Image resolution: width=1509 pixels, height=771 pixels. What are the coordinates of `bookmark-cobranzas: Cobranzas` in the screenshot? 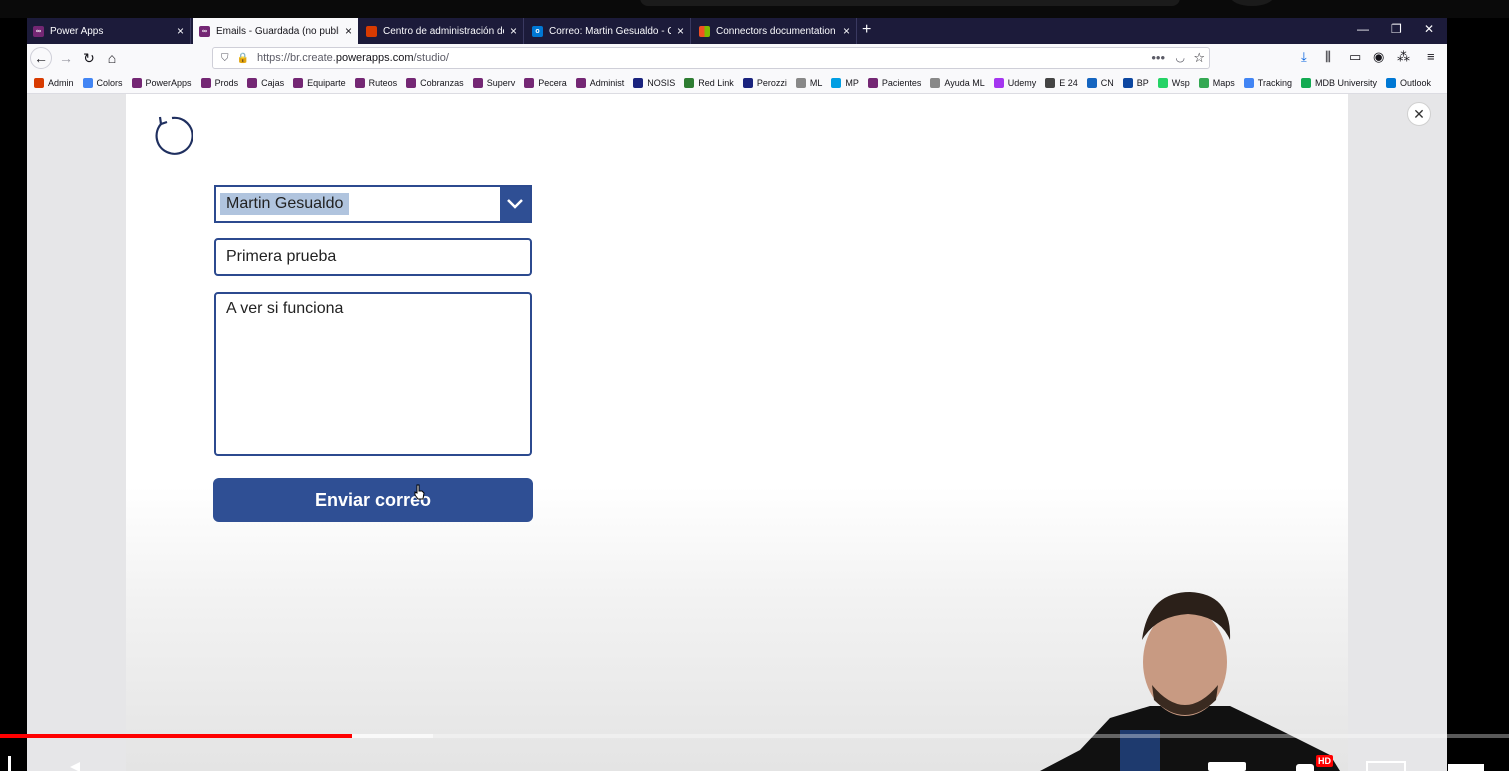 It's located at (435, 82).